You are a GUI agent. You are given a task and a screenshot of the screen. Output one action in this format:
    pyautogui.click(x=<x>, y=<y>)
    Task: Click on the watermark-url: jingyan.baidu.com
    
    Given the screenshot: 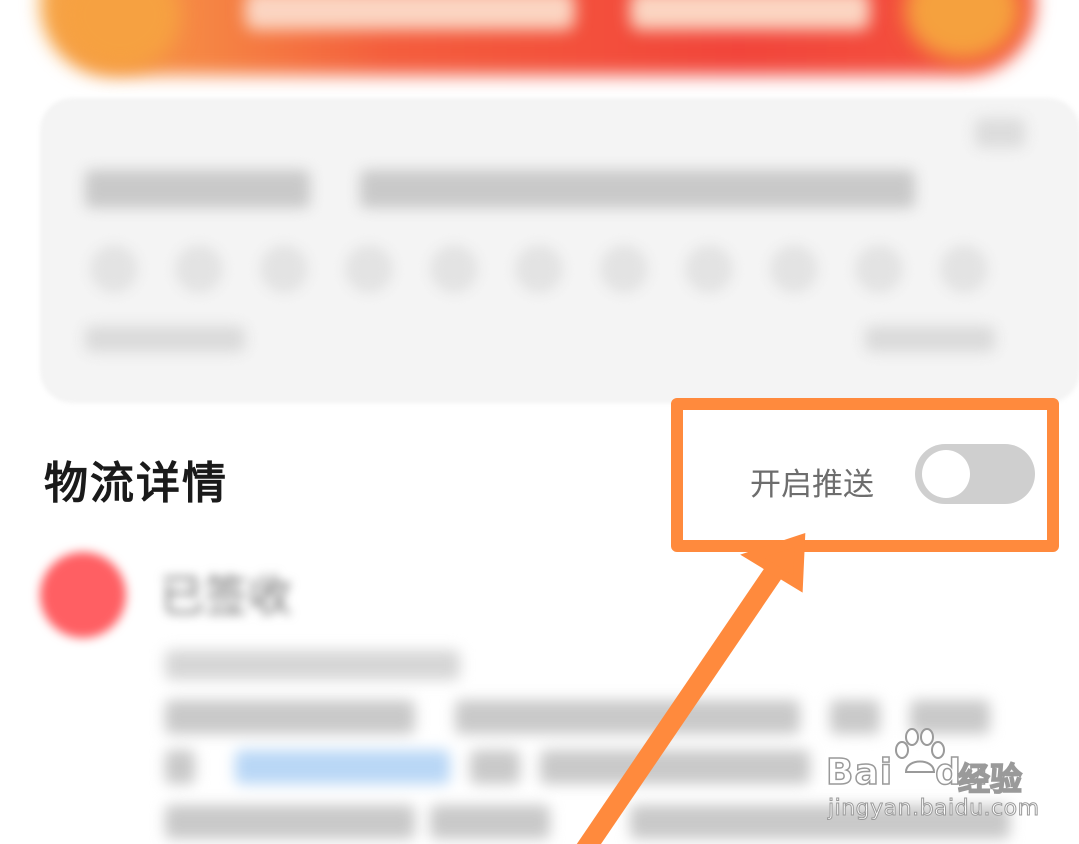 What is the action you would take?
    pyautogui.click(x=934, y=809)
    